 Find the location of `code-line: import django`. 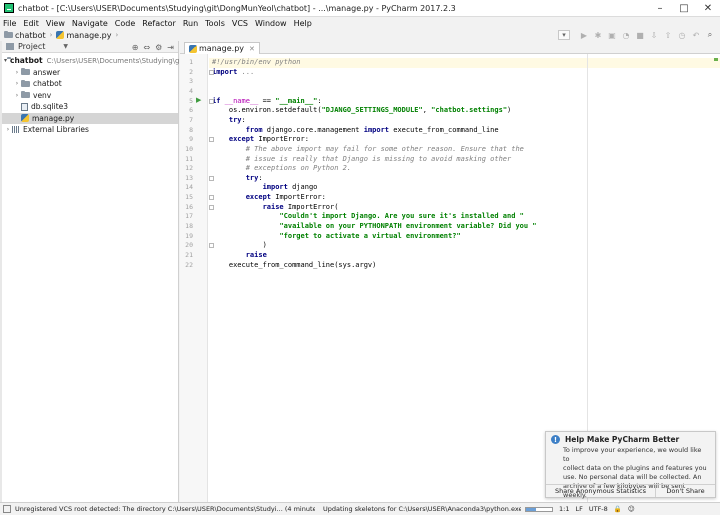

code-line: import django is located at coordinates (265, 187).